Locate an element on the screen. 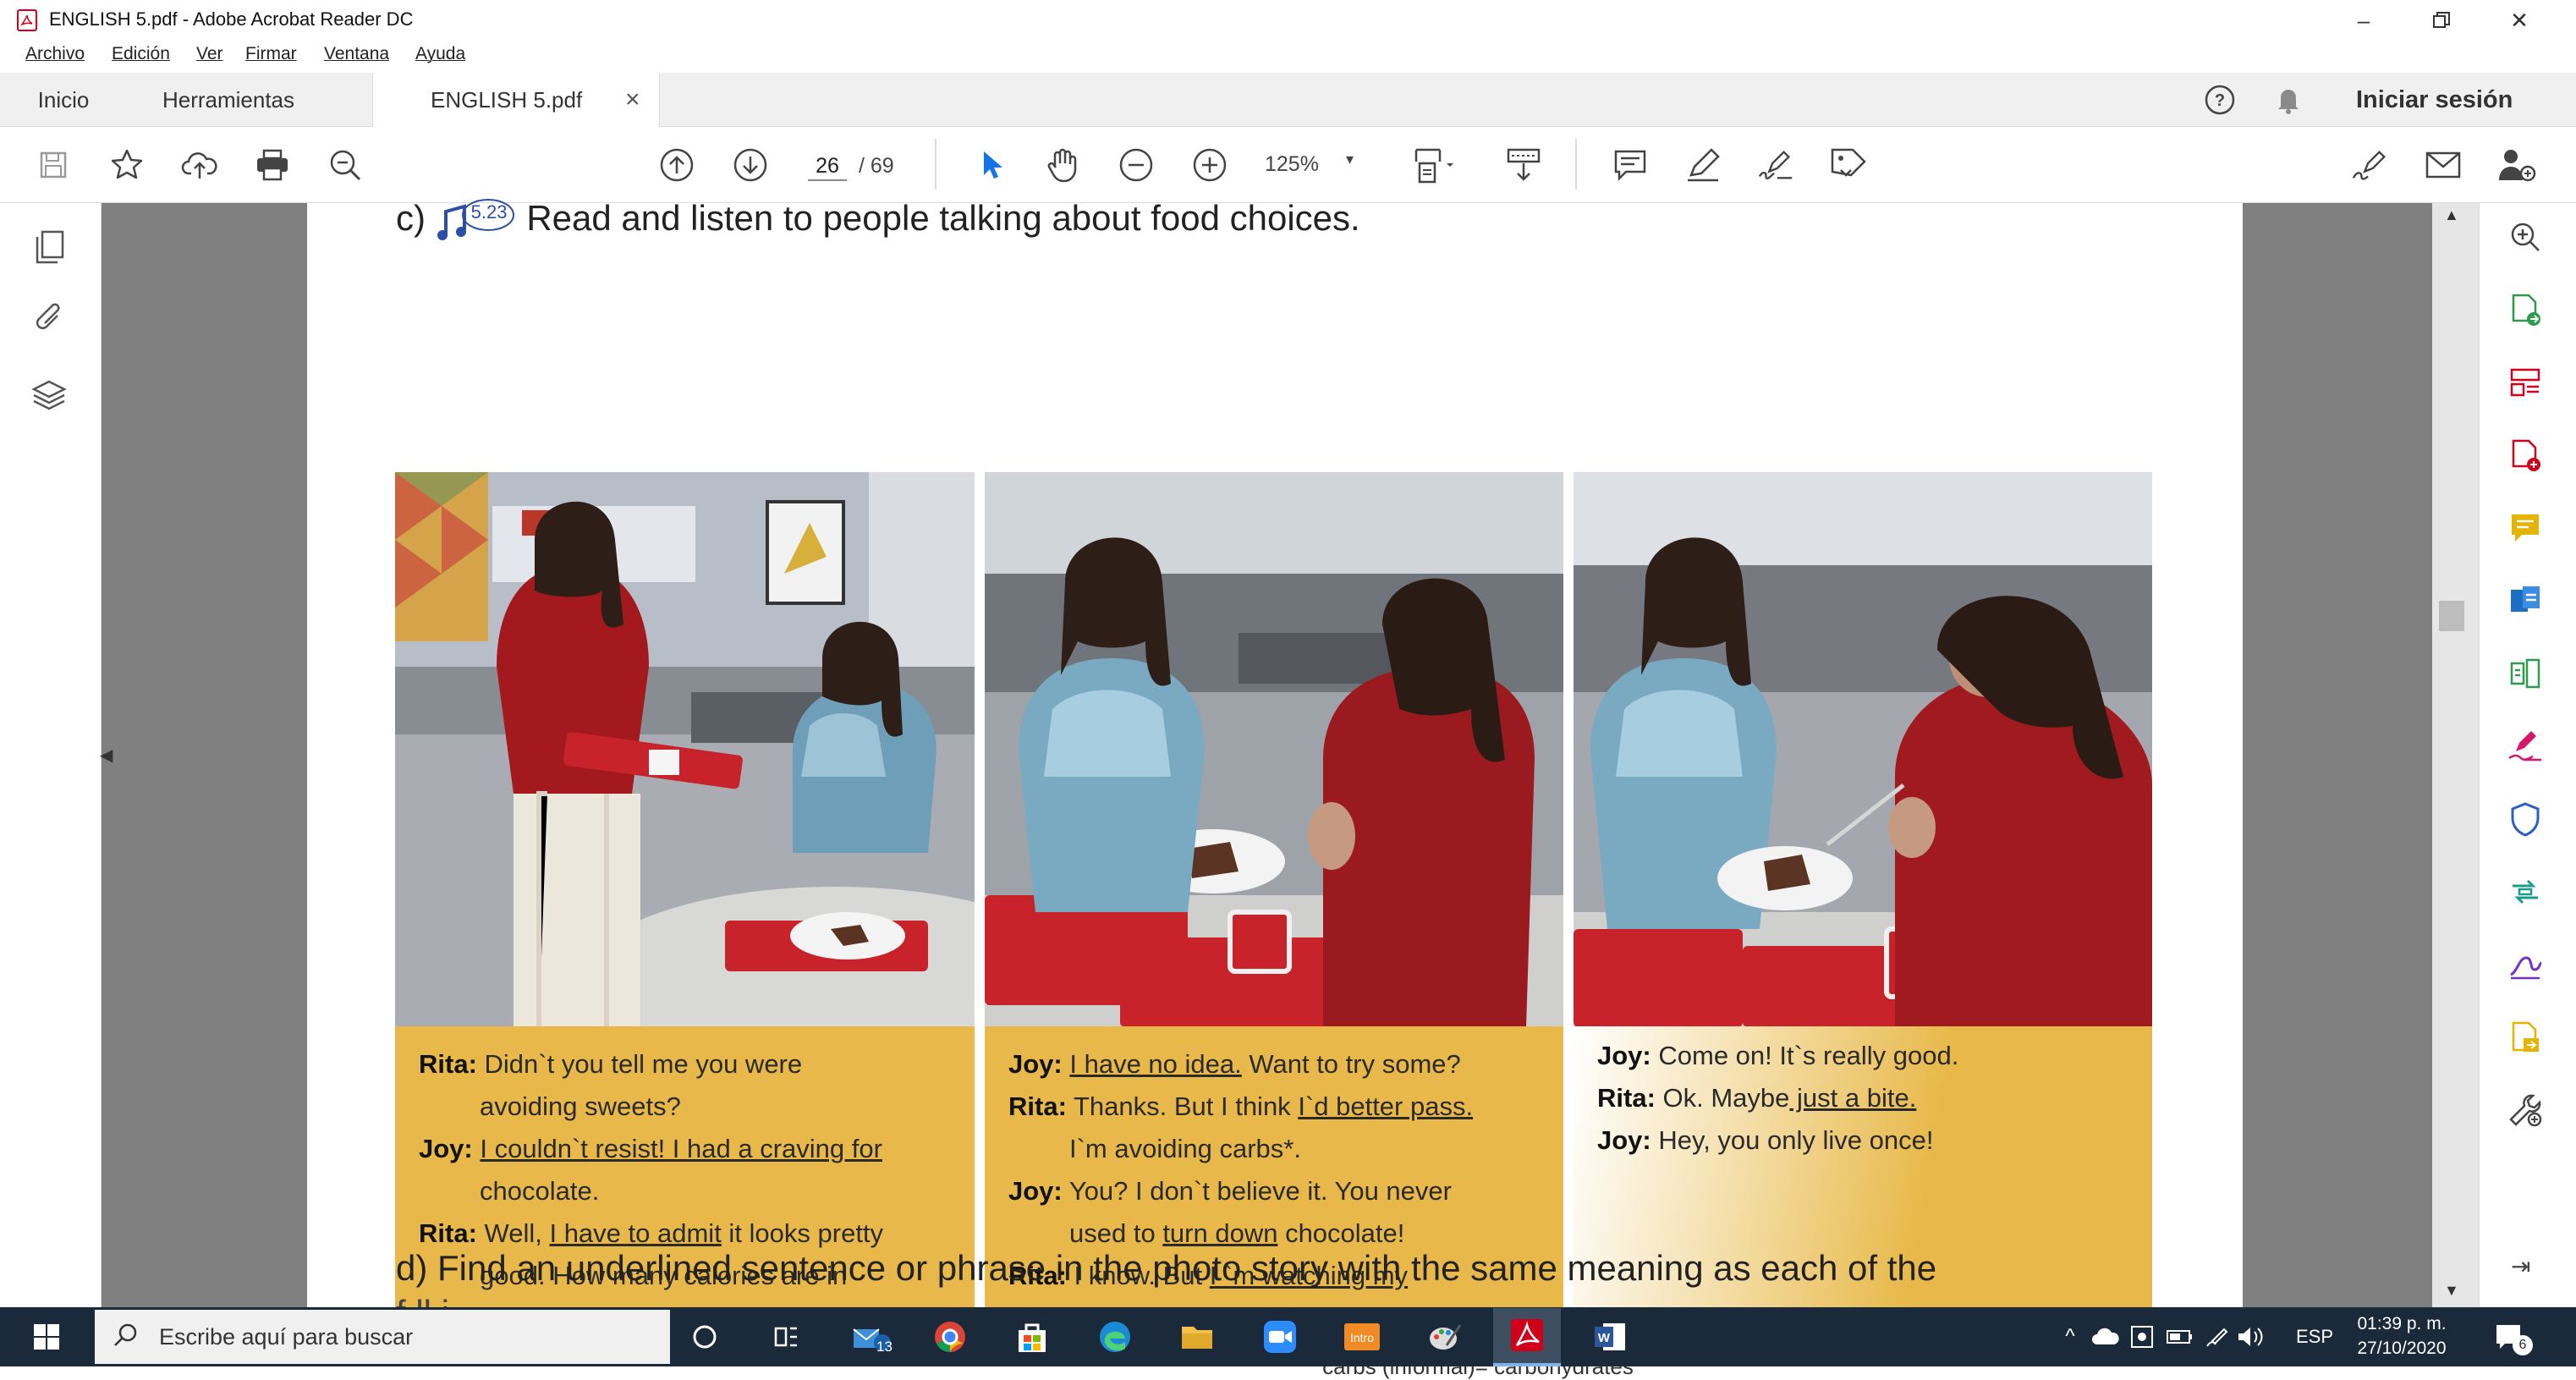  volume-icon is located at coordinates (2250, 1337).